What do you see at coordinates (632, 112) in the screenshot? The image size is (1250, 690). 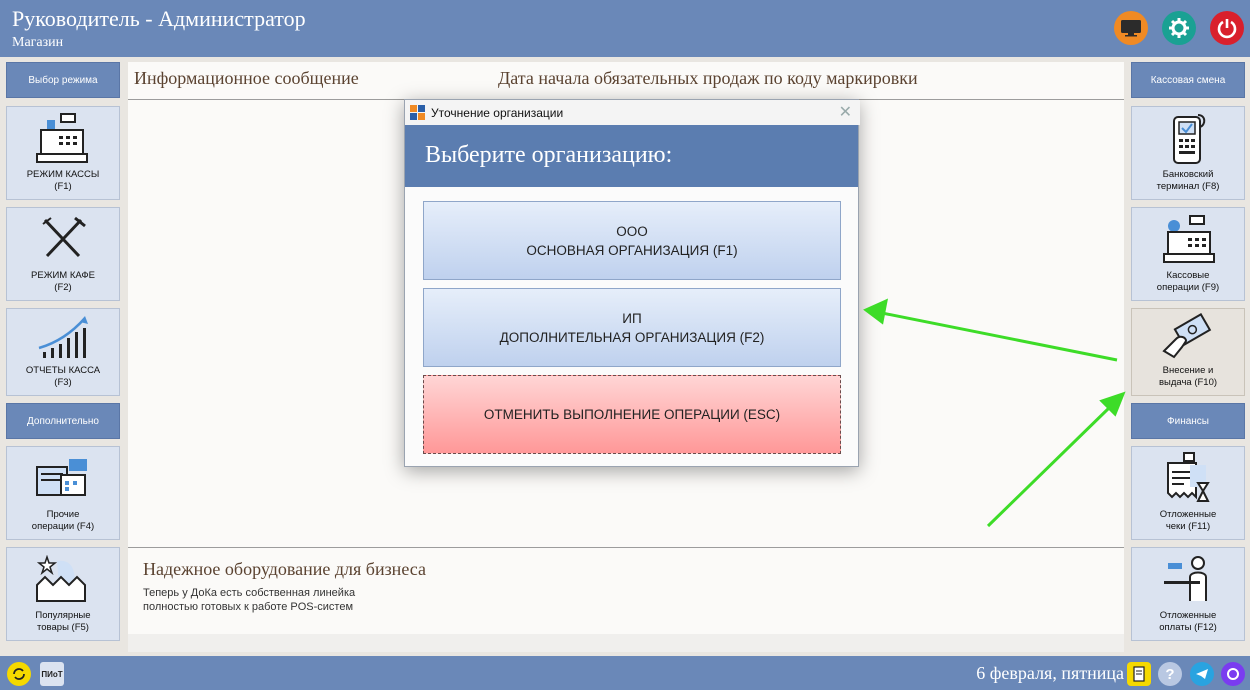 I see `dialog-titlebar: Уточнение организации ✕` at bounding box center [632, 112].